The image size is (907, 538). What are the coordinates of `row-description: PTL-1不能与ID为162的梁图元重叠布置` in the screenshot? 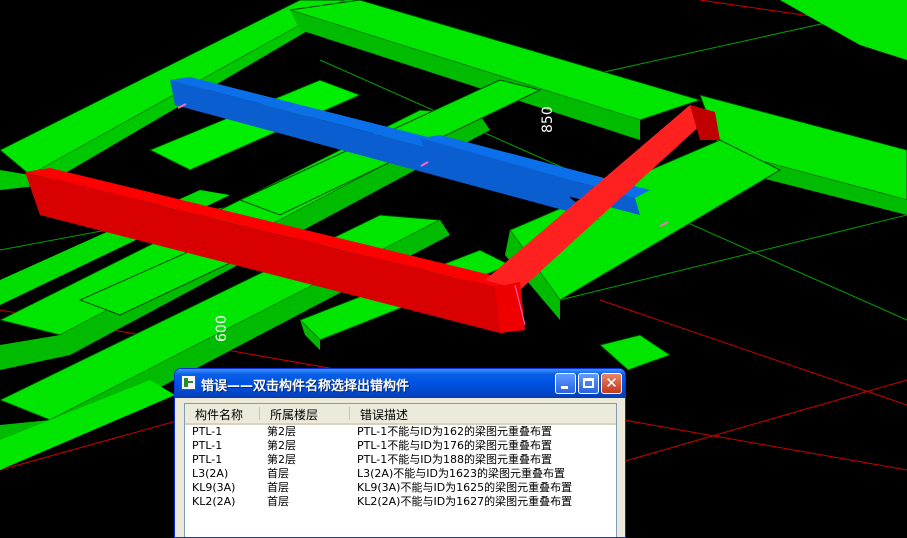 It's located at (454, 431).